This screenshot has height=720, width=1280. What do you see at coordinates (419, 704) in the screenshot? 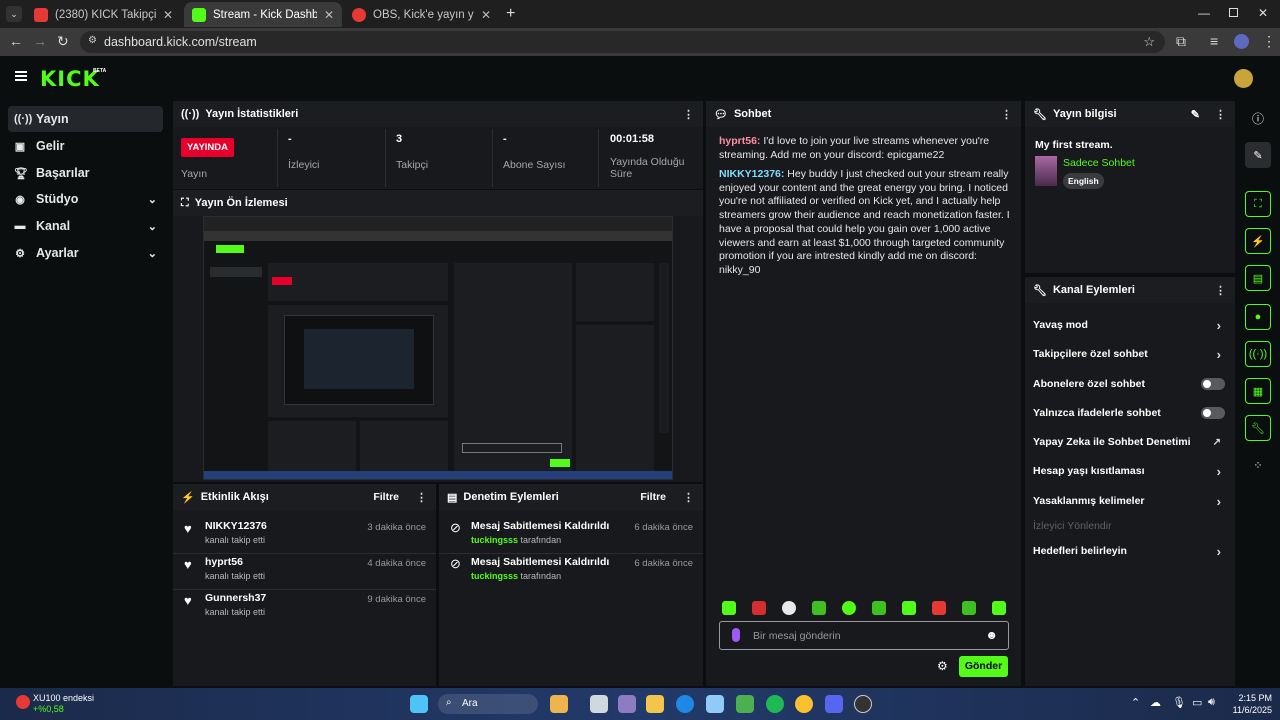
I see `start-icon` at bounding box center [419, 704].